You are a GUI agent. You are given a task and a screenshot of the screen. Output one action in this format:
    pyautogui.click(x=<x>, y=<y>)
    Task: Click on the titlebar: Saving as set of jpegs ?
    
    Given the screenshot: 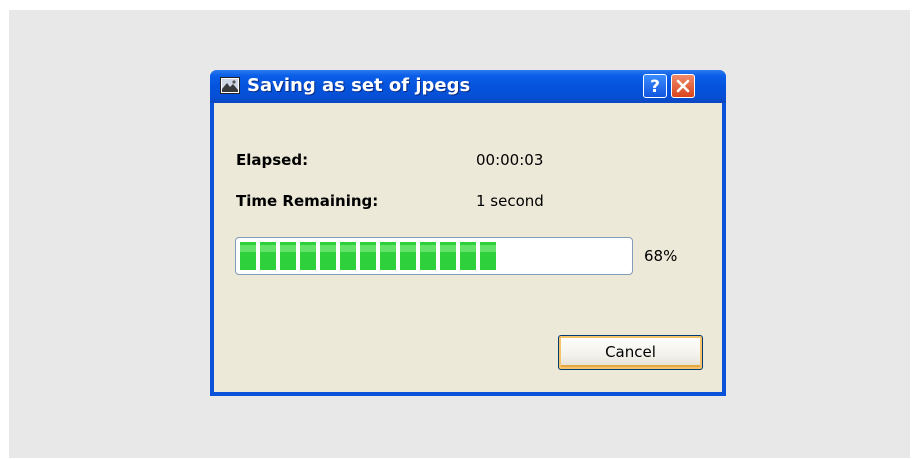 What is the action you would take?
    pyautogui.click(x=468, y=86)
    